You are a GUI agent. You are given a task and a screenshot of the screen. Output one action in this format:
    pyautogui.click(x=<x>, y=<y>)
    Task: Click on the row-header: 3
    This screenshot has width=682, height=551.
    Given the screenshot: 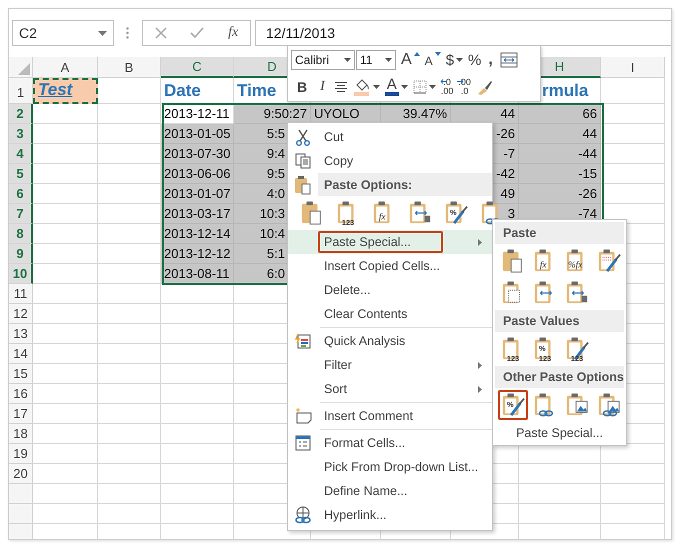 What is the action you would take?
    pyautogui.click(x=21, y=134)
    